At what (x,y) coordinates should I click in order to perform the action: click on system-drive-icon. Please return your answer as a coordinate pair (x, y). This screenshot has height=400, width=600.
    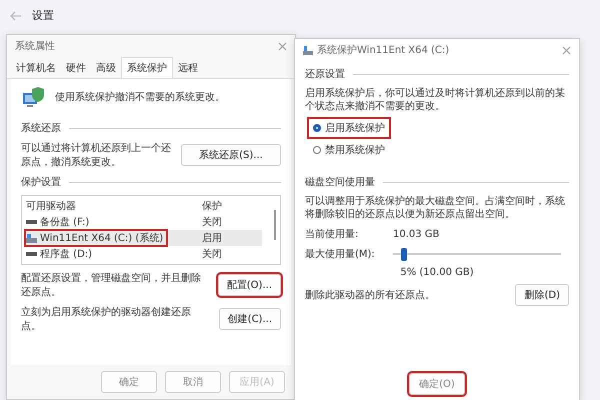
    Looking at the image, I should click on (31, 238).